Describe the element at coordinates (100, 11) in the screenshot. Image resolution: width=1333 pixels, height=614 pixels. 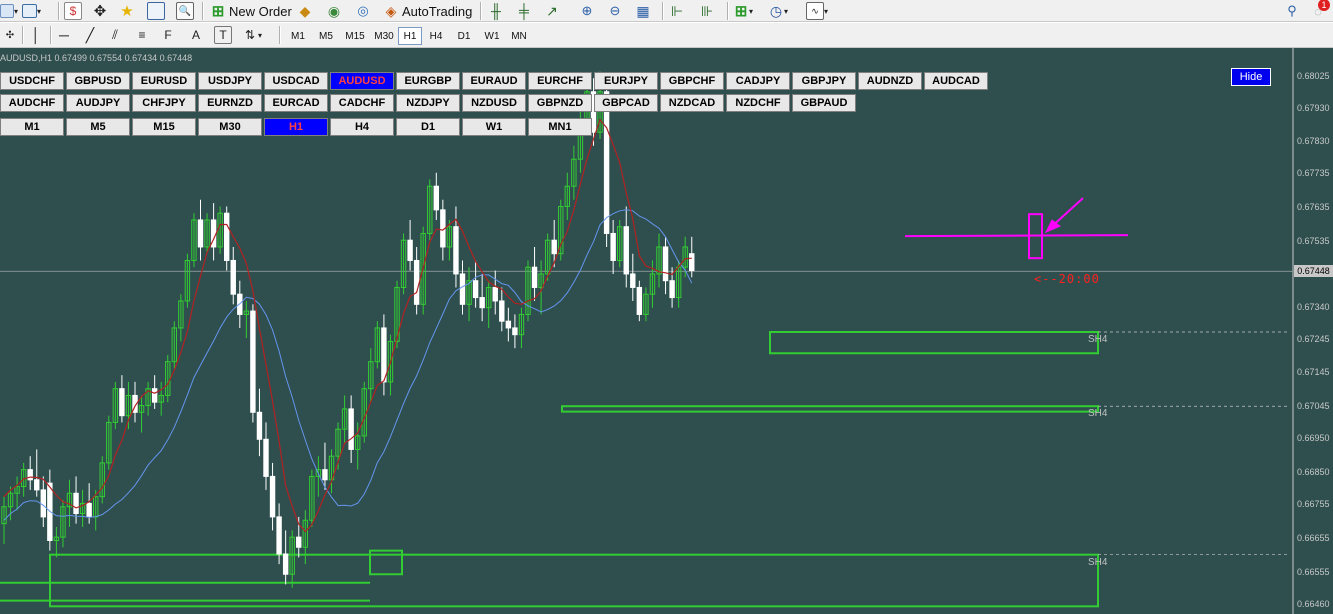
I see `crosshair-button: ✥` at that location.